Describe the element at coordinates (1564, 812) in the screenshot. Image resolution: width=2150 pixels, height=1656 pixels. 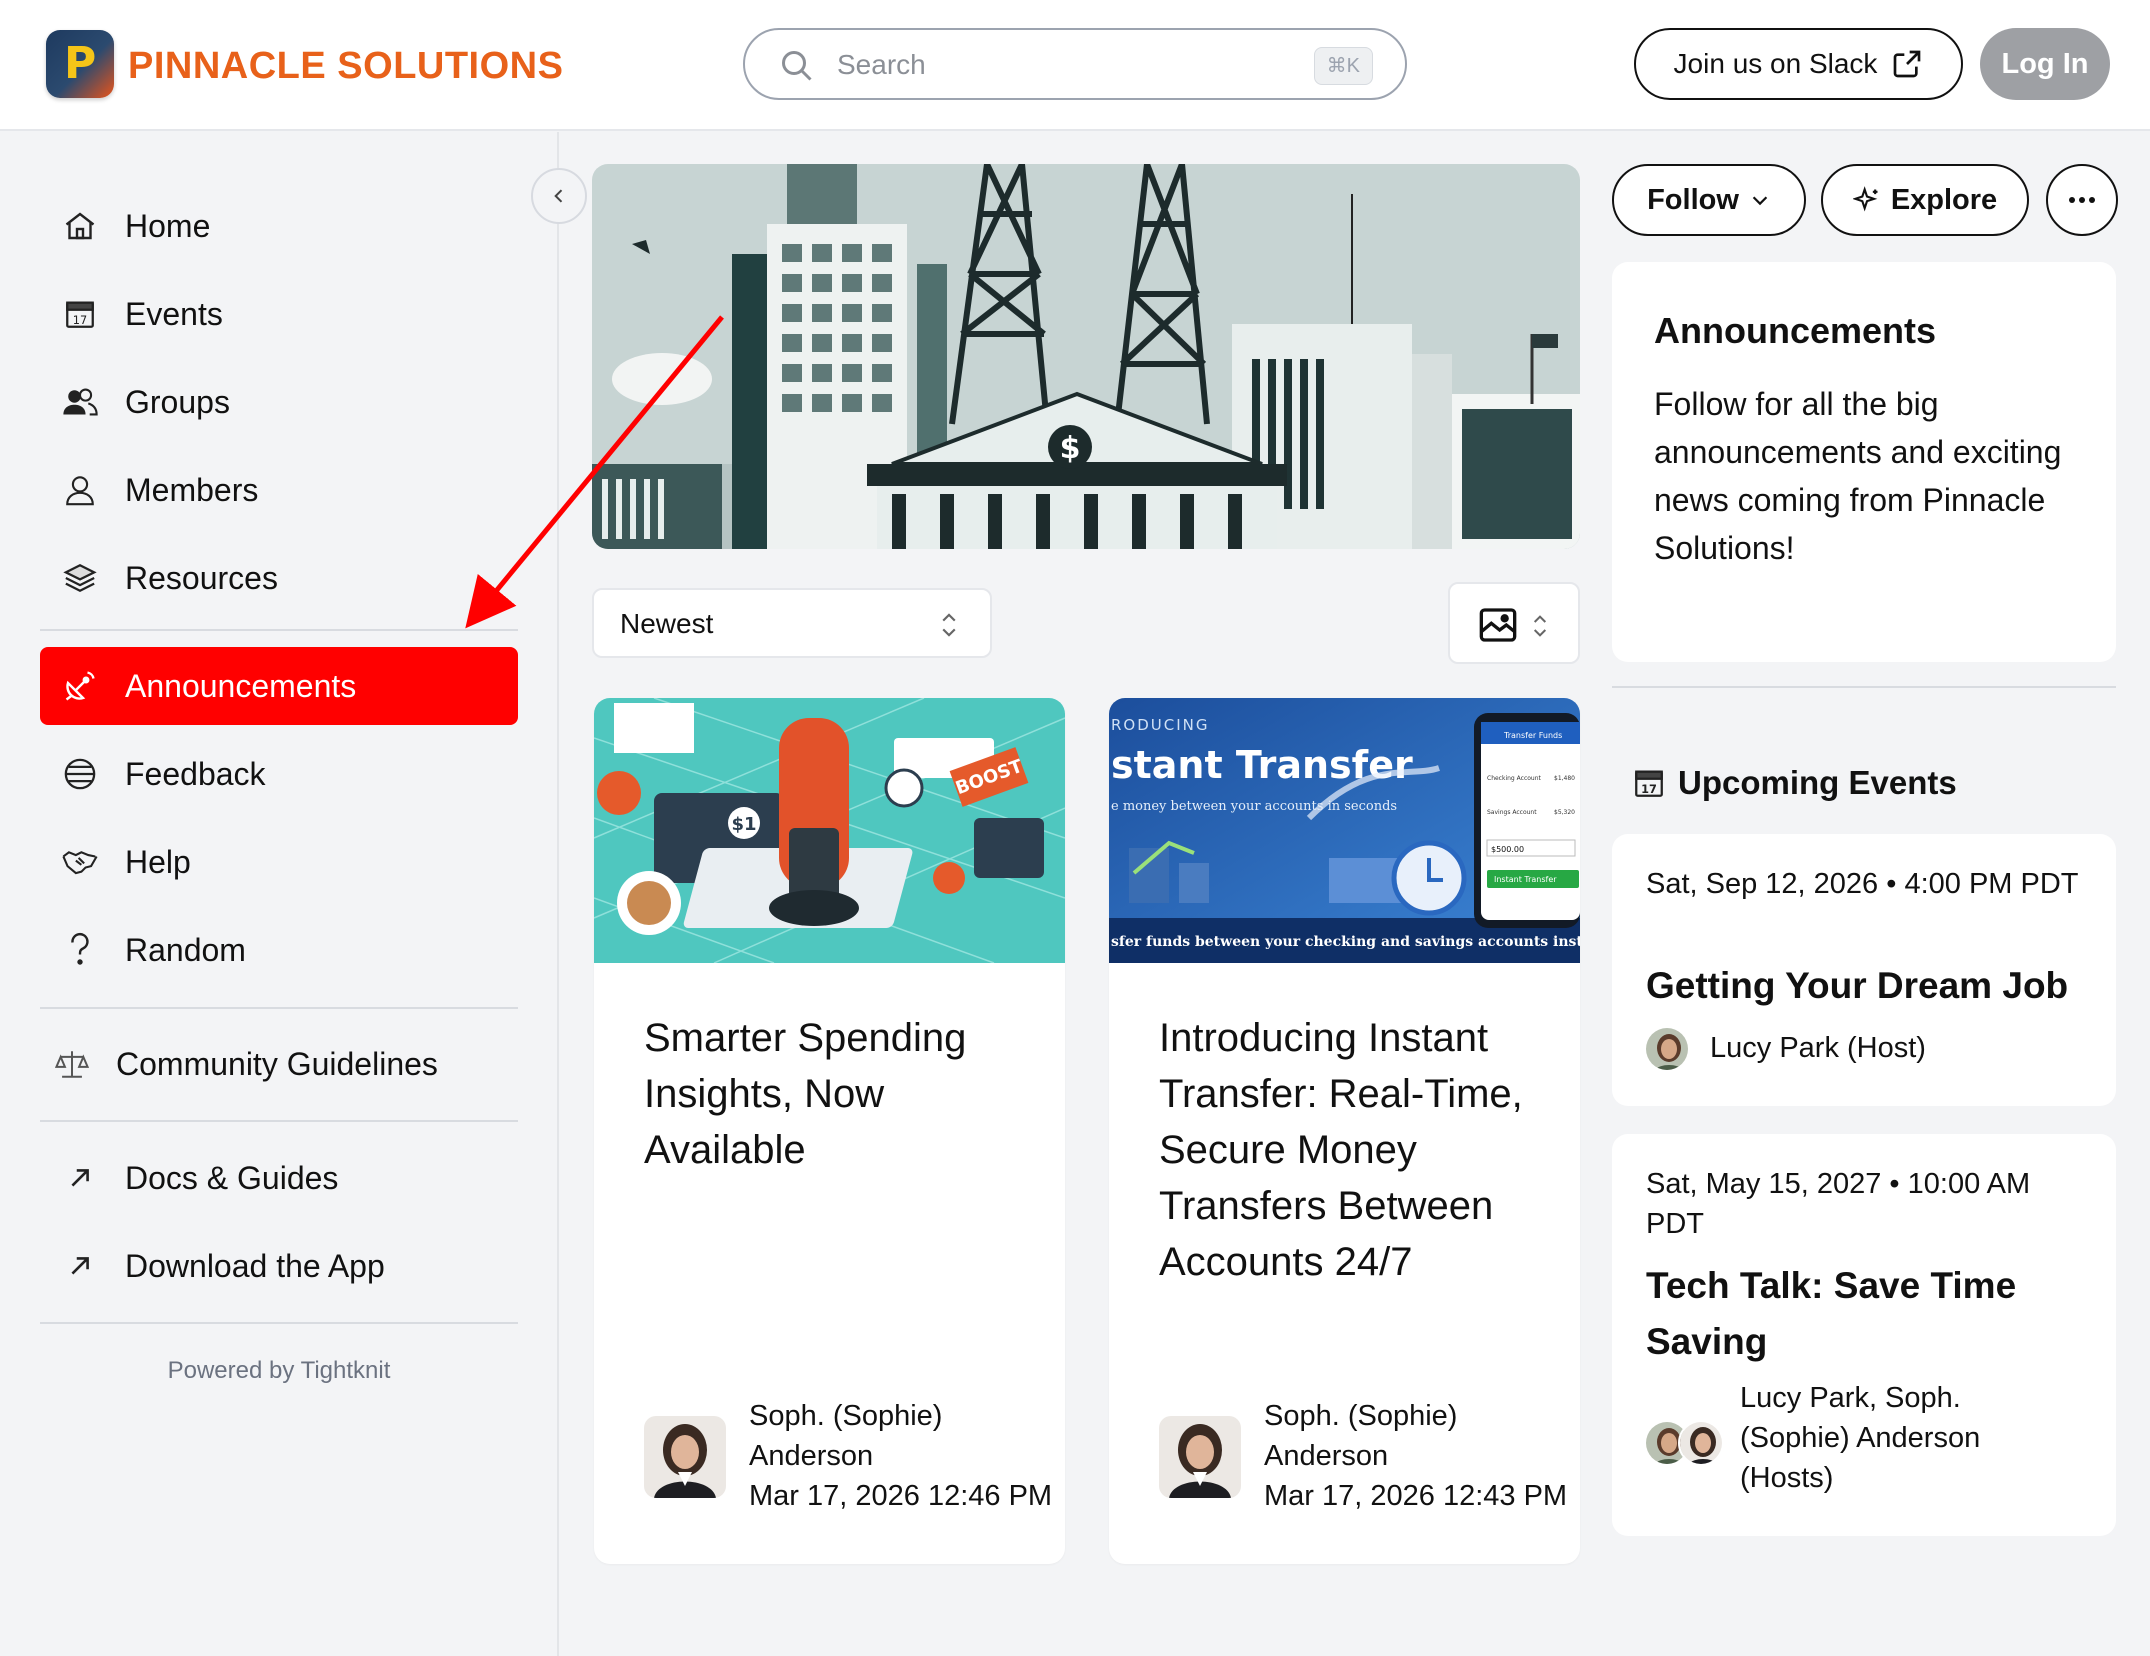
I see `svg-text: $5,320` at that location.